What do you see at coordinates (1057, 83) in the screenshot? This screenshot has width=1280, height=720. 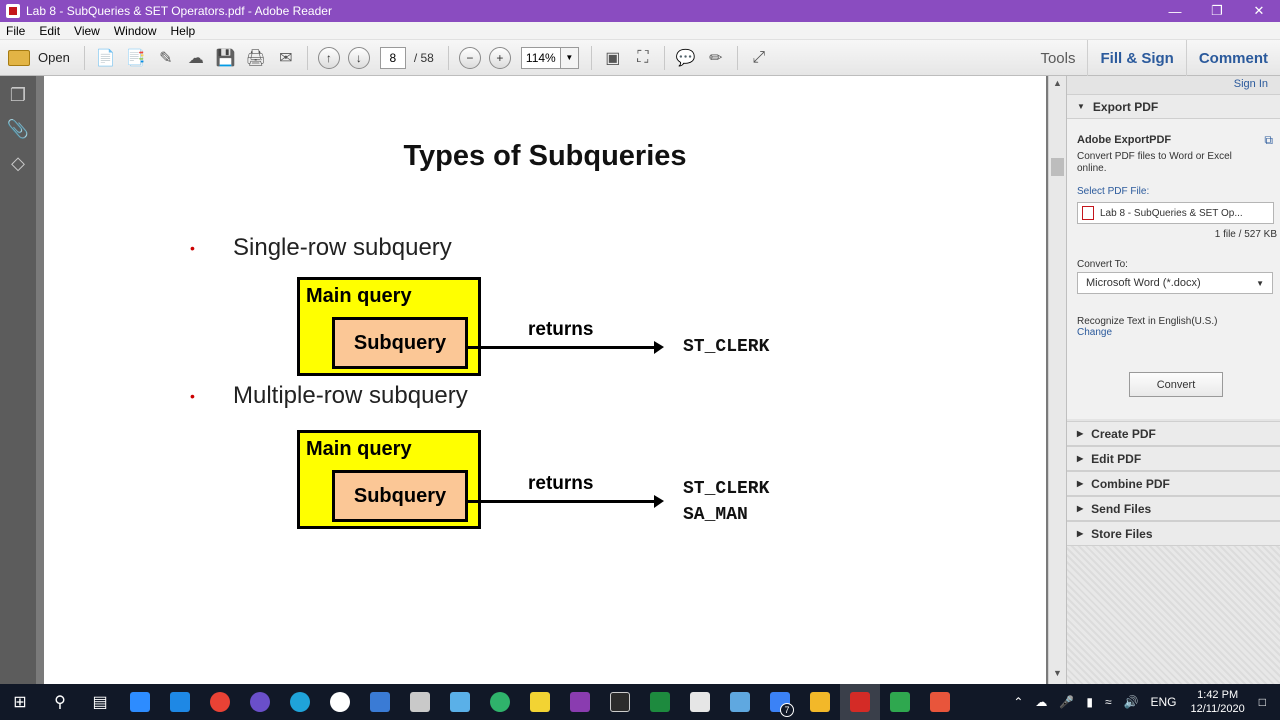 I see `scroll-up-icon: ▲` at bounding box center [1057, 83].